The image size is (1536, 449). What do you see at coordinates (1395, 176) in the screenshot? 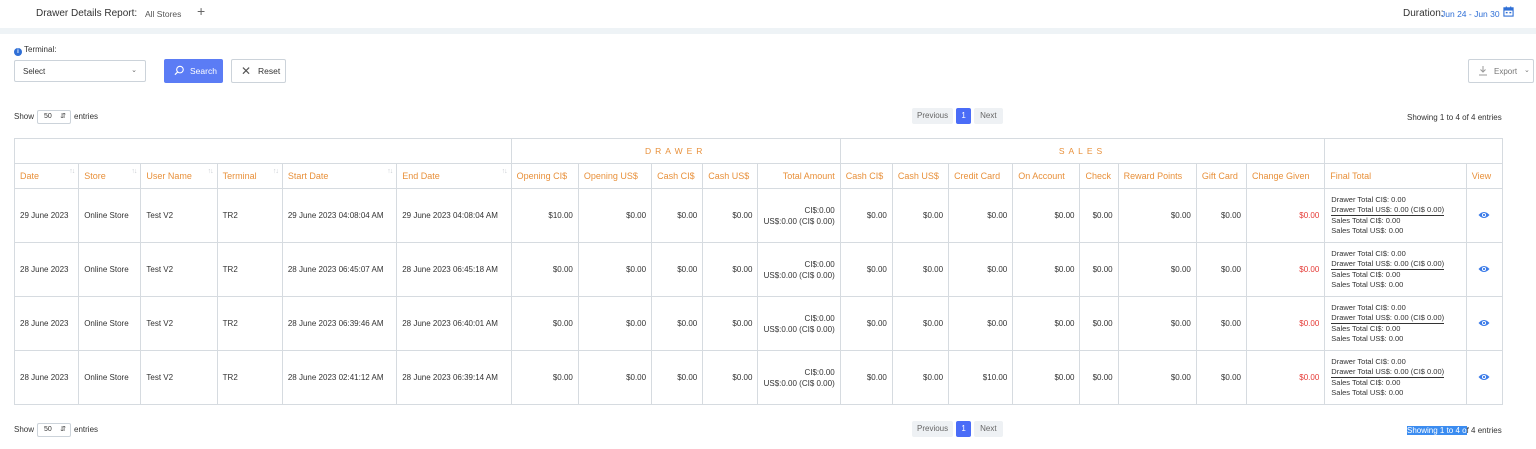
I see `column-final-total: Final Total` at bounding box center [1395, 176].